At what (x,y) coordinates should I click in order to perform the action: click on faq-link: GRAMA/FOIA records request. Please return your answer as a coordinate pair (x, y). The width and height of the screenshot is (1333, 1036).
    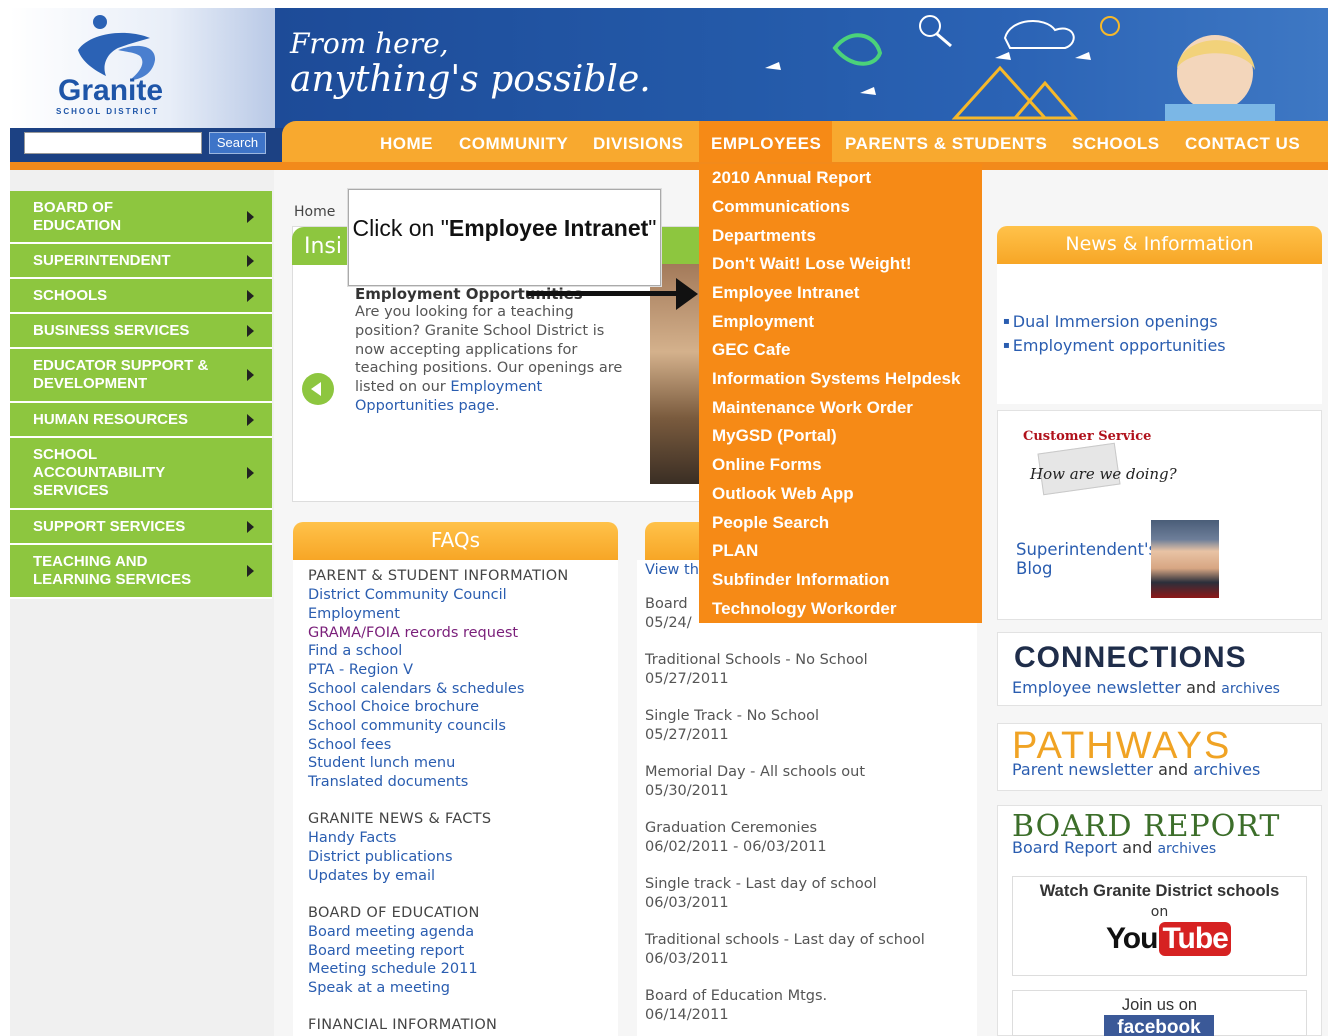
    Looking at the image, I should click on (413, 633).